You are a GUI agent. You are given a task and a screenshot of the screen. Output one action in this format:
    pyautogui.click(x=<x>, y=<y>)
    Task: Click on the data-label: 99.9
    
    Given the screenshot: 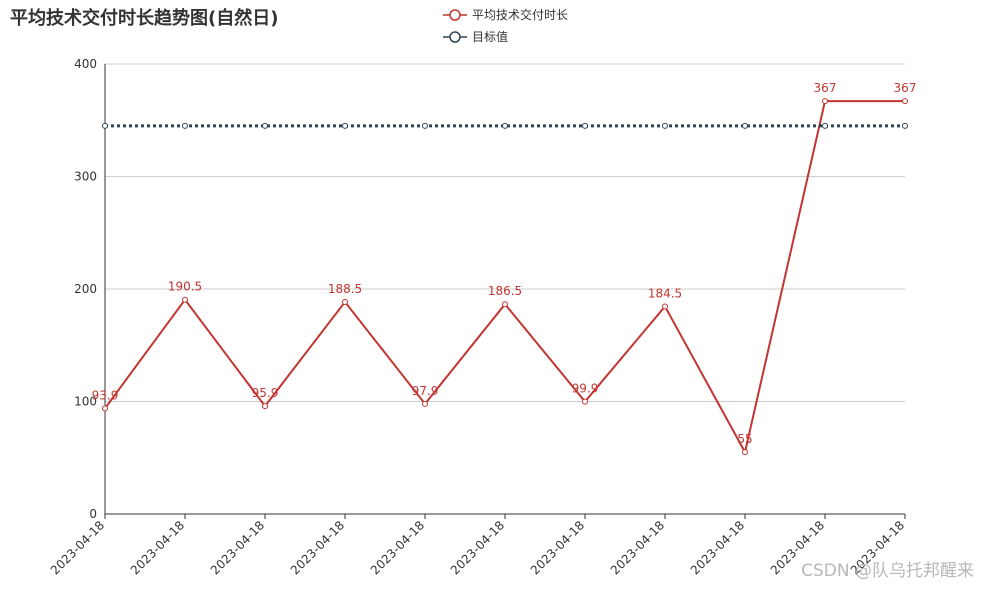 What is the action you would take?
    pyautogui.click(x=585, y=389)
    